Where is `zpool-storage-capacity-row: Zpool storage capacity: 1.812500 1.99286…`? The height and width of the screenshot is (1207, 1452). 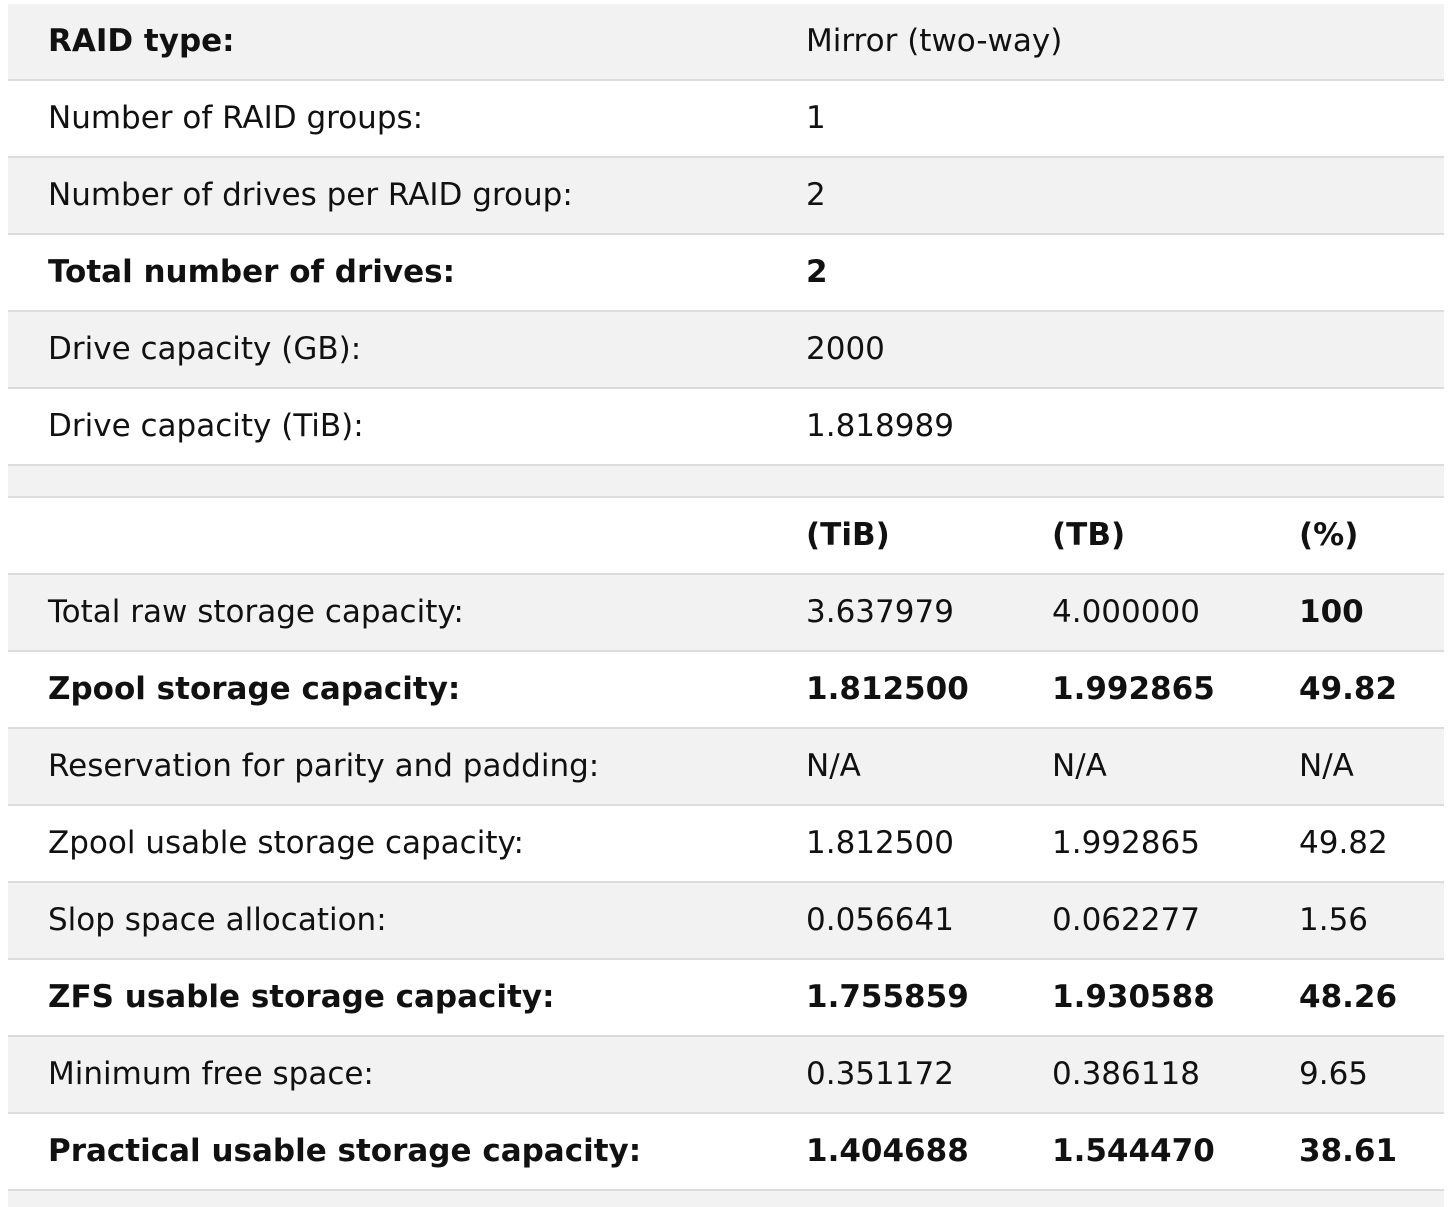
zpool-storage-capacity-row: Zpool storage capacity: 1.812500 1.99286… is located at coordinates (726, 690).